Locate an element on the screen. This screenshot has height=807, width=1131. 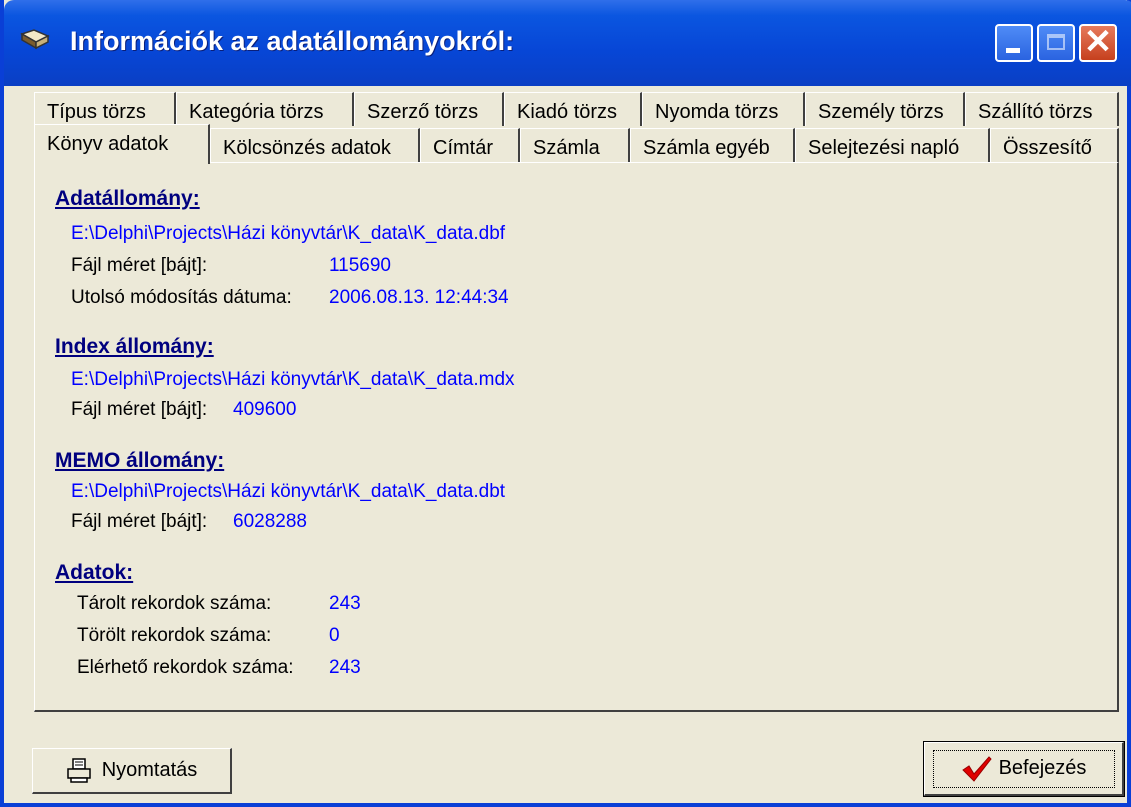
tab-szamla: Számla is located at coordinates (575, 145).